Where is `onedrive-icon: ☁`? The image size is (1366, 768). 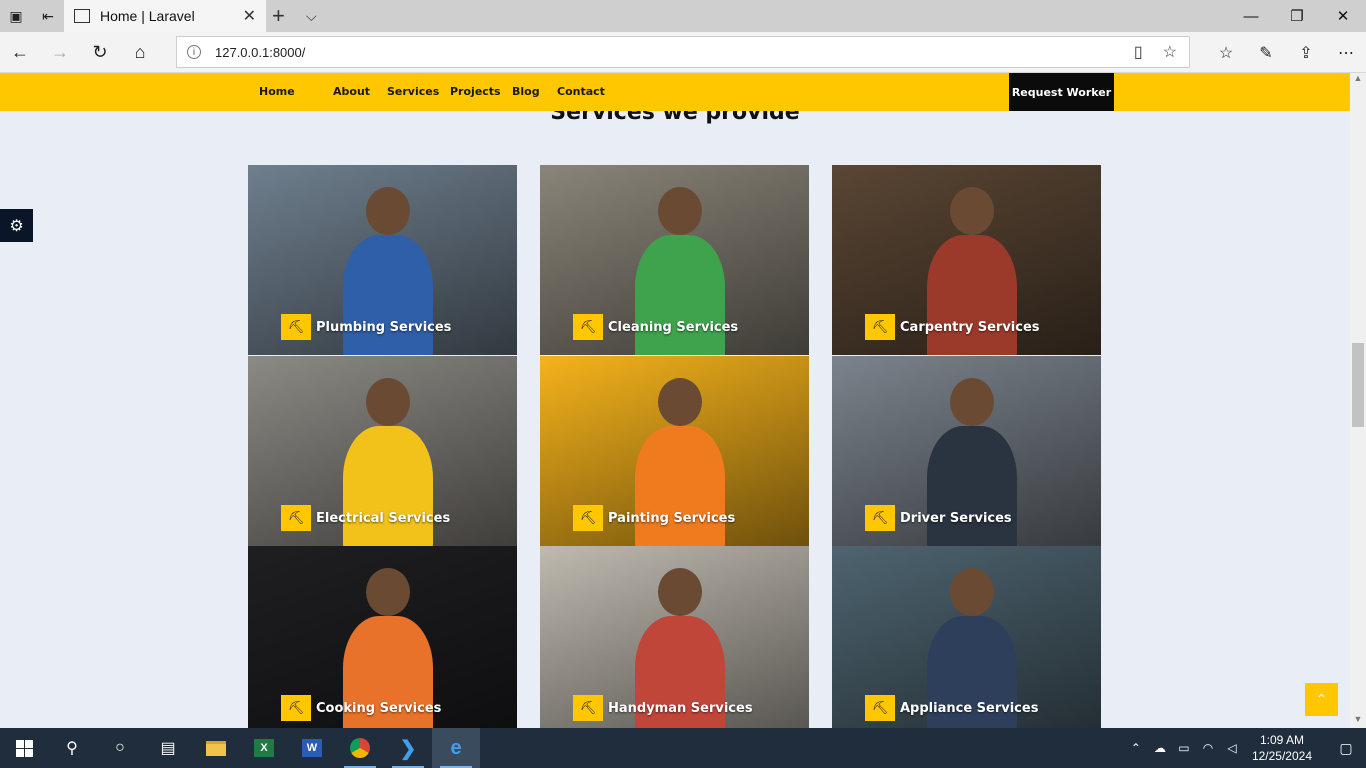
onedrive-icon: ☁ is located at coordinates (1160, 748).